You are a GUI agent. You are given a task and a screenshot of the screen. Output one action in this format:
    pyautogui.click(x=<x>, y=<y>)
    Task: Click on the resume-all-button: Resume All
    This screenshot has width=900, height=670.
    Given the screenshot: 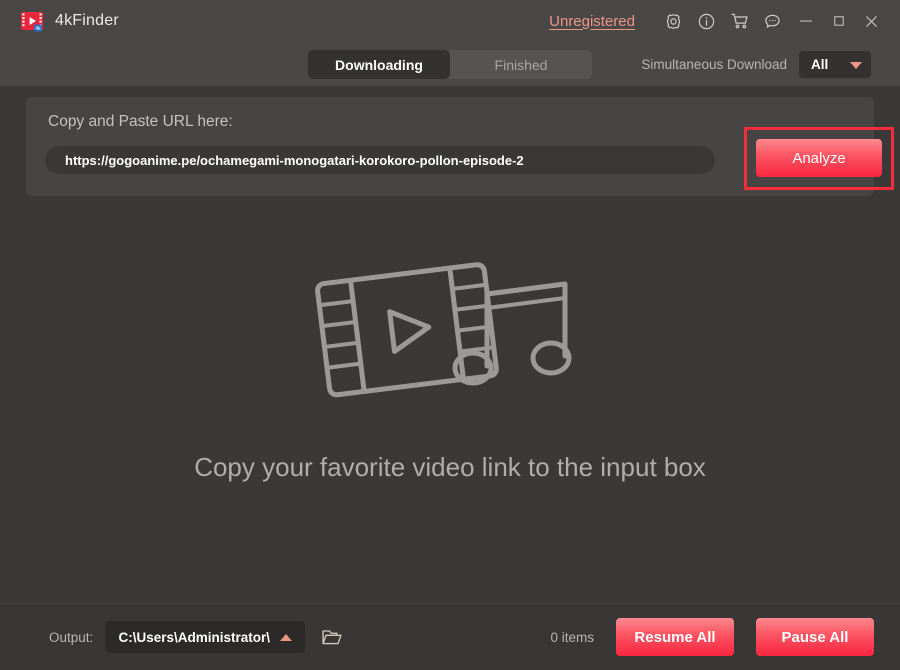 What is the action you would take?
    pyautogui.click(x=675, y=637)
    